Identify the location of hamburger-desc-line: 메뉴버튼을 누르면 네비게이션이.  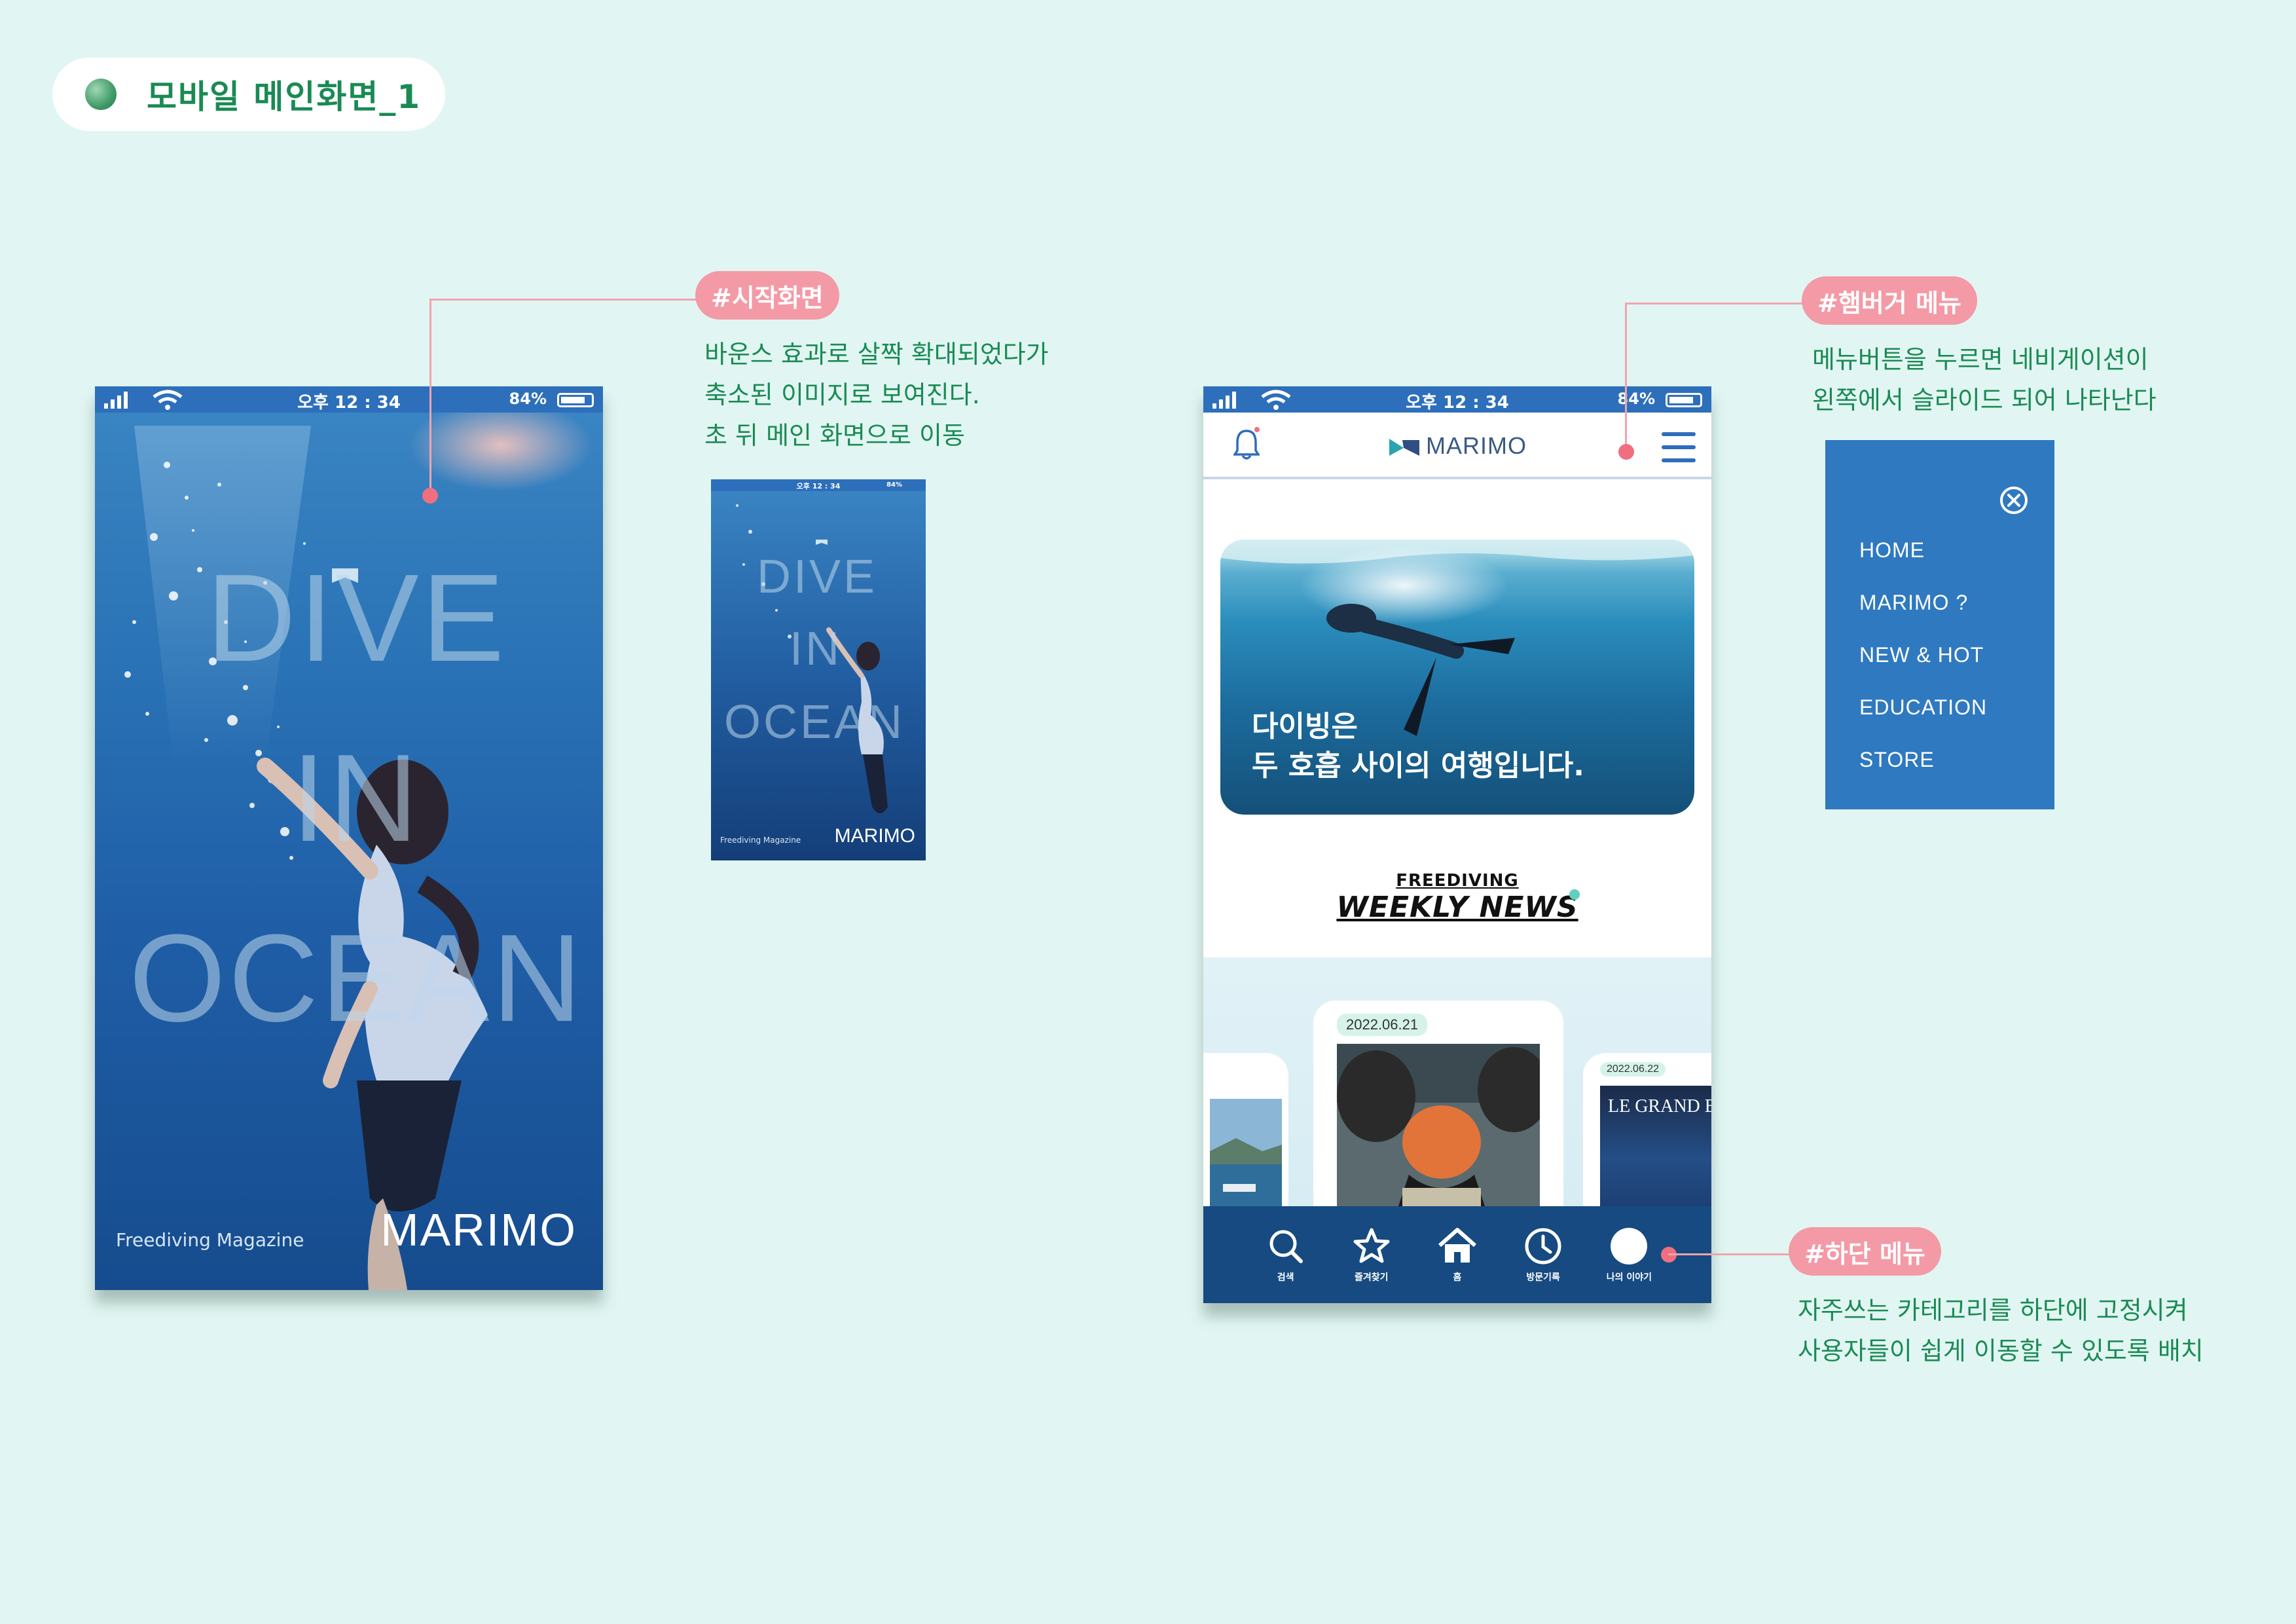
(1980, 359).